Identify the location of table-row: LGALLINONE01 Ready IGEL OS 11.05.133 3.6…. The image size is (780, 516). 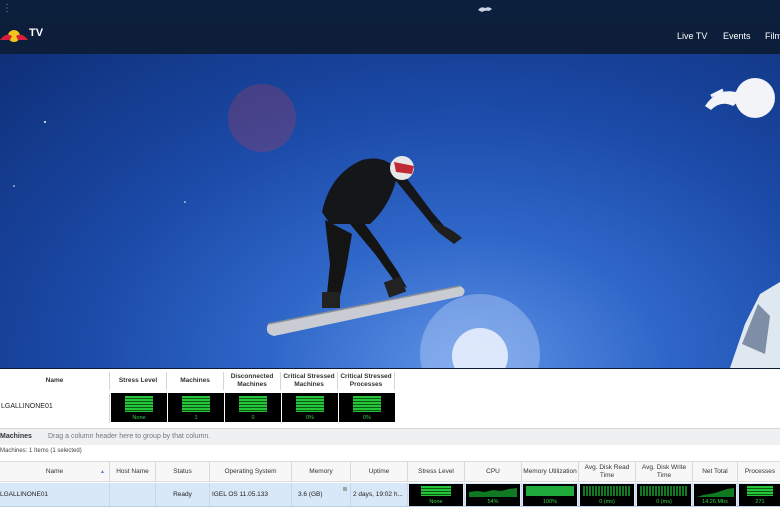
(390, 495).